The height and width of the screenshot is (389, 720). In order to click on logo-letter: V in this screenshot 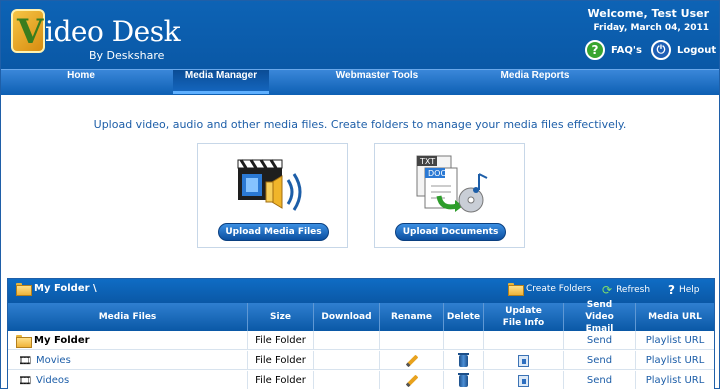, I will do `click(30, 32)`.